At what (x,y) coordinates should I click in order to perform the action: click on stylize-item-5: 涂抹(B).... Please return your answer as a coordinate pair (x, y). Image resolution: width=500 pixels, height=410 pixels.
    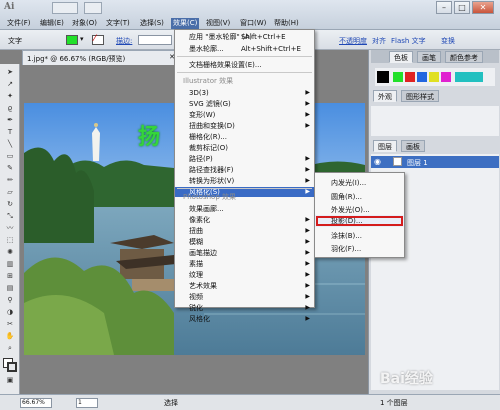
    Looking at the image, I should click on (359, 236).